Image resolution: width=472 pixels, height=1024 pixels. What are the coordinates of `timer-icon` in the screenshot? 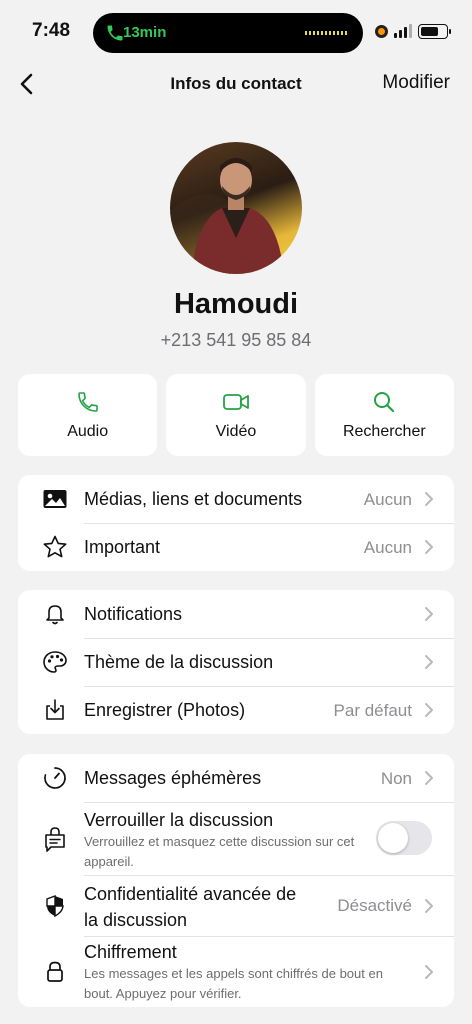 It's located at (55, 778).